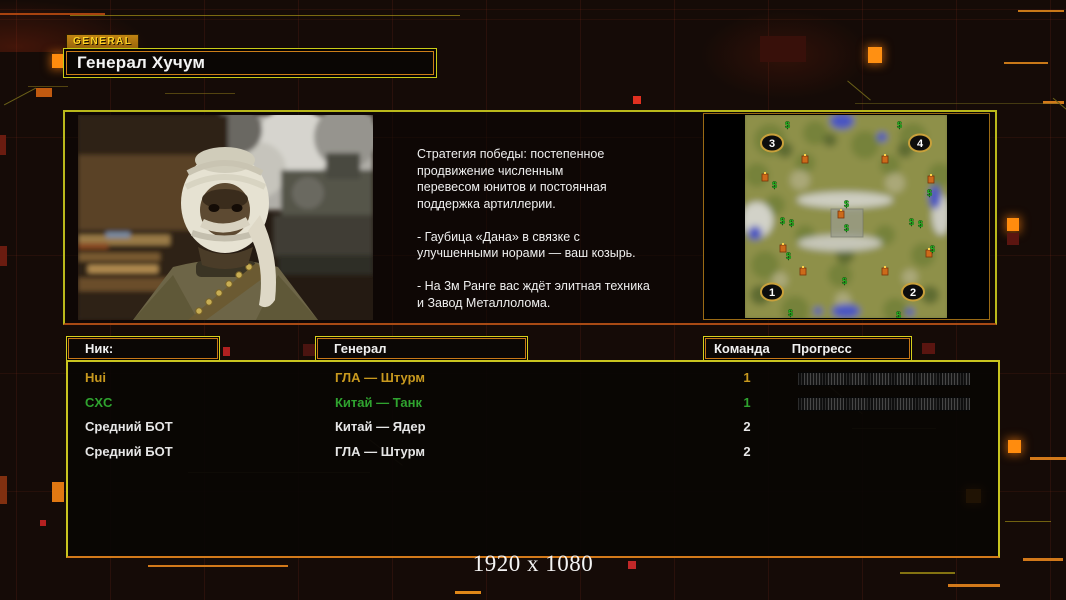  What do you see at coordinates (103, 41) in the screenshot?
I see `general-badge: GENERAL` at bounding box center [103, 41].